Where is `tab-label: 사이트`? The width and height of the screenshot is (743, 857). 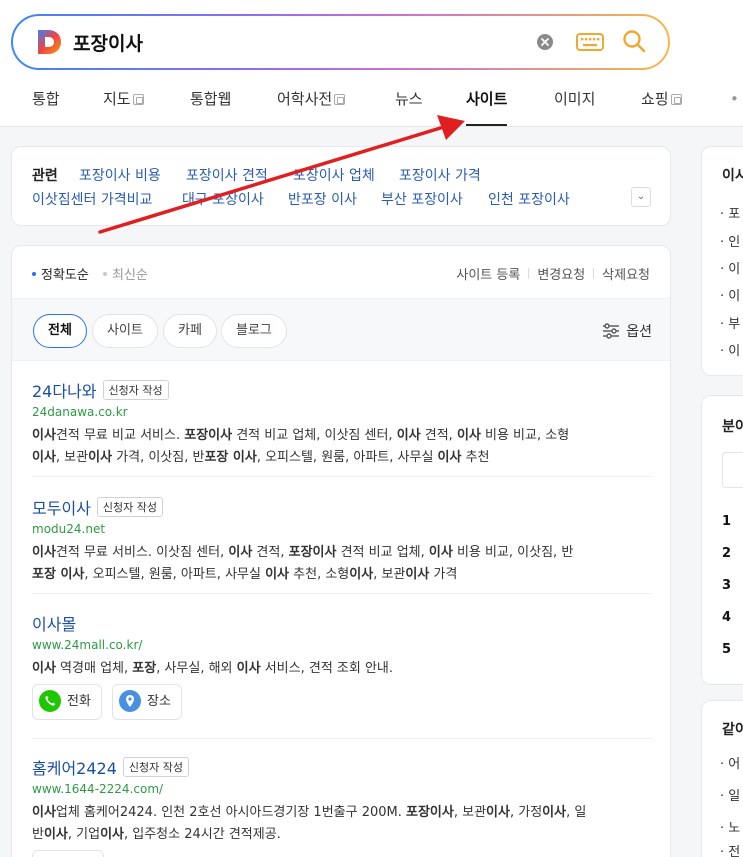 tab-label: 사이트 is located at coordinates (487, 99).